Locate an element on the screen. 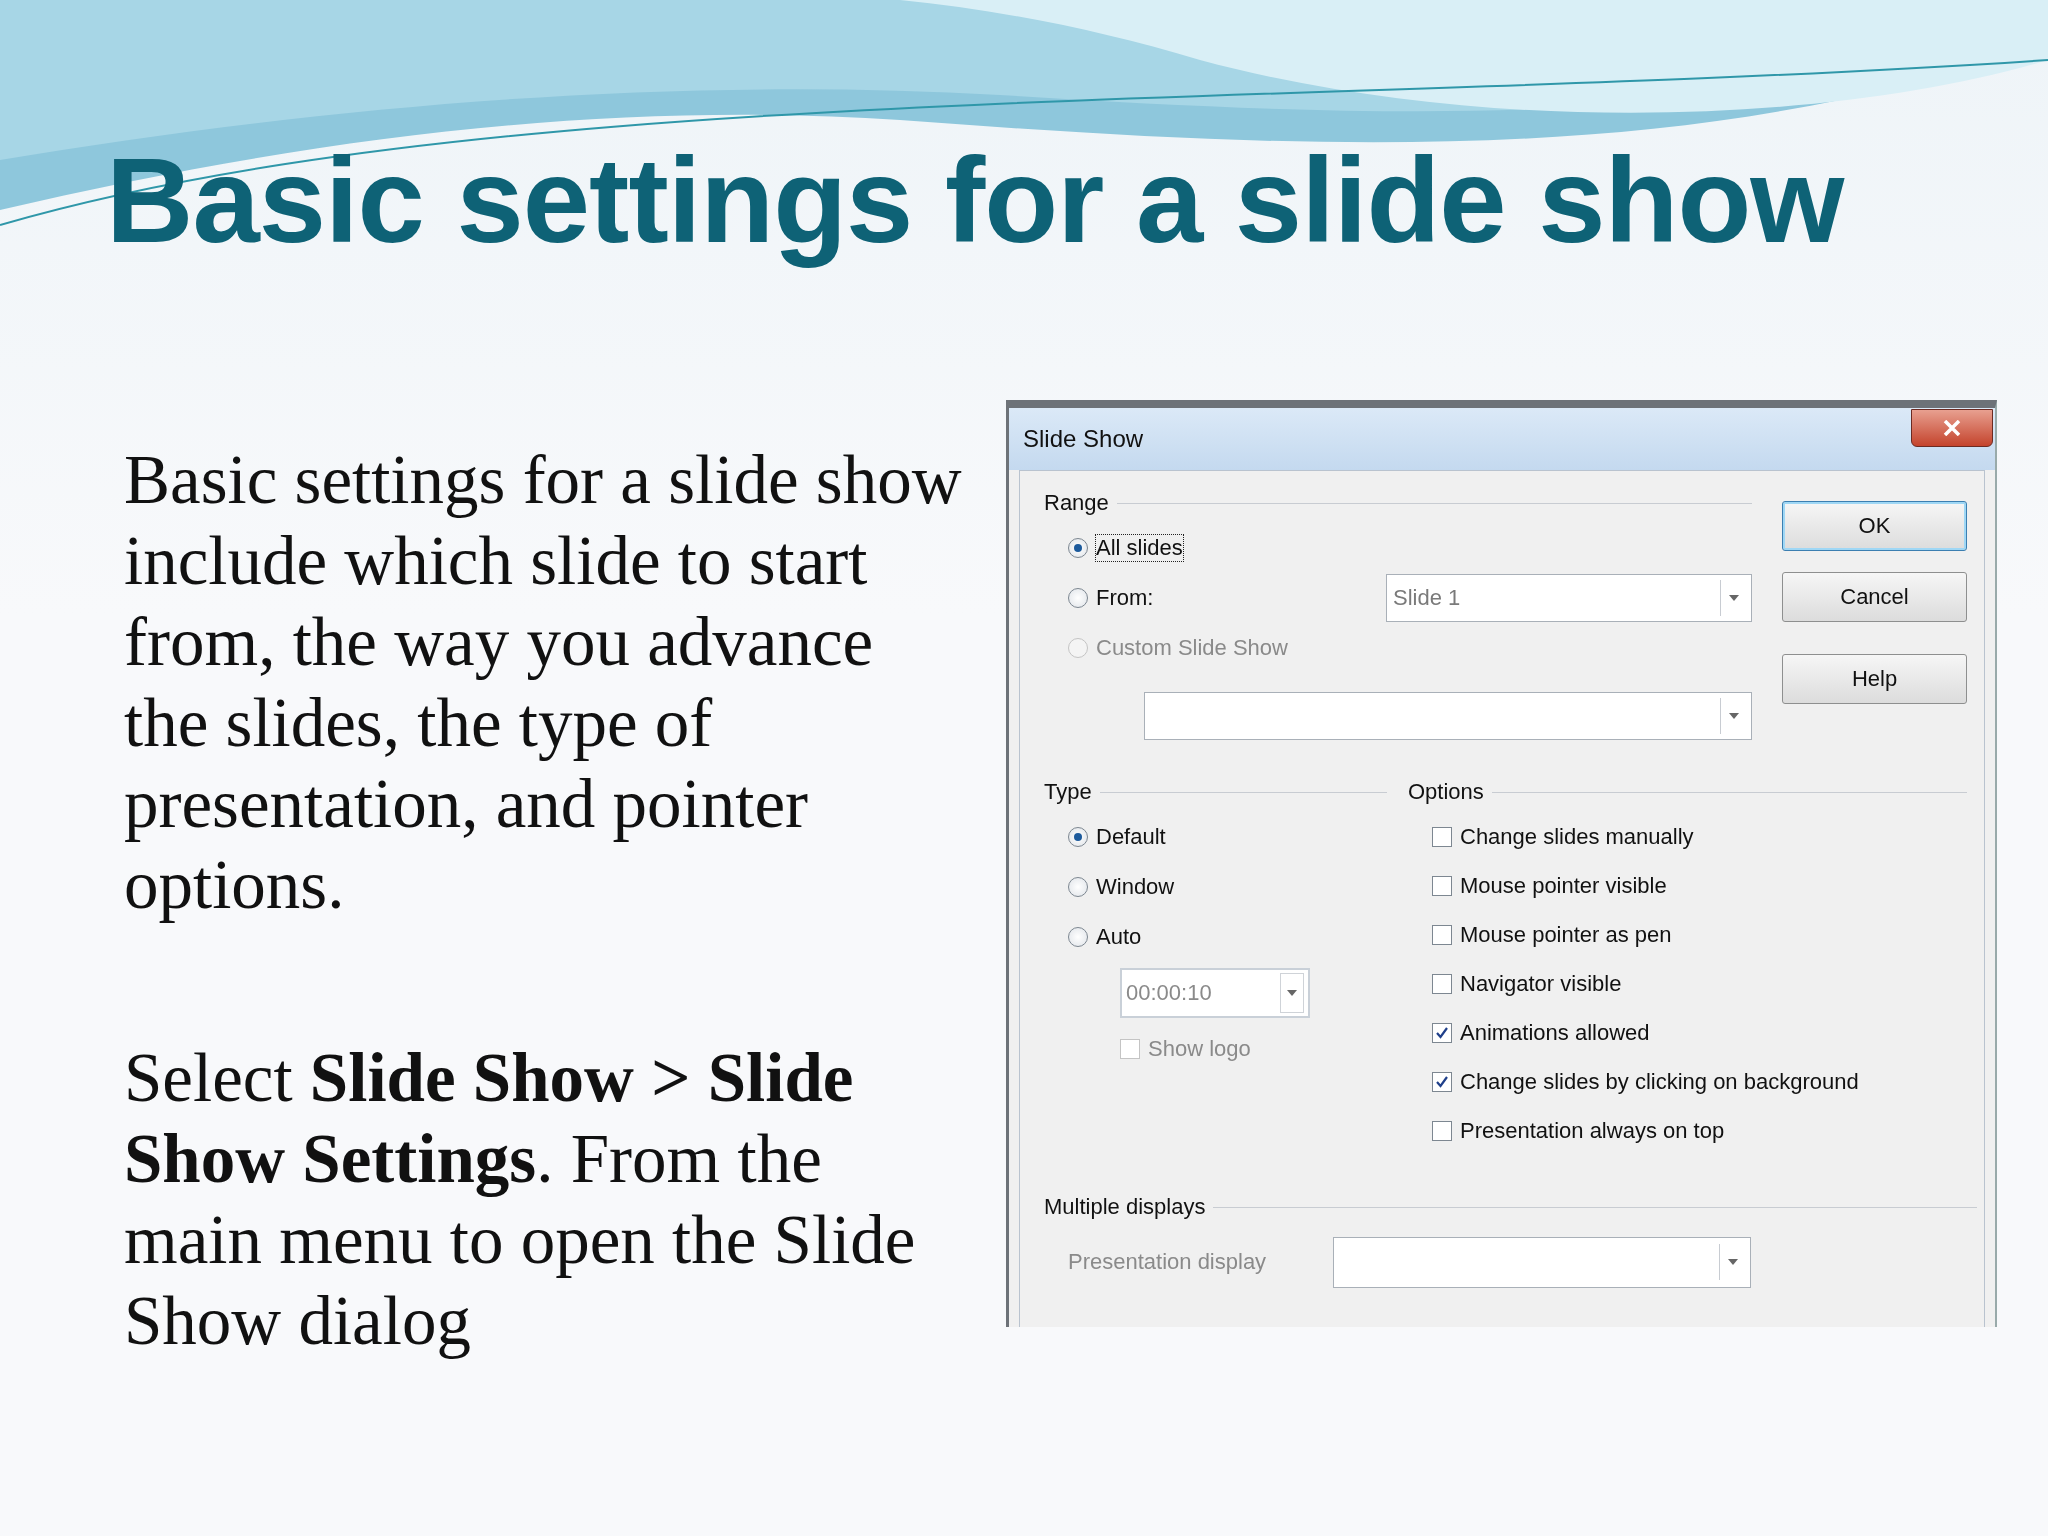  dialog-button: Help is located at coordinates (1874, 679).